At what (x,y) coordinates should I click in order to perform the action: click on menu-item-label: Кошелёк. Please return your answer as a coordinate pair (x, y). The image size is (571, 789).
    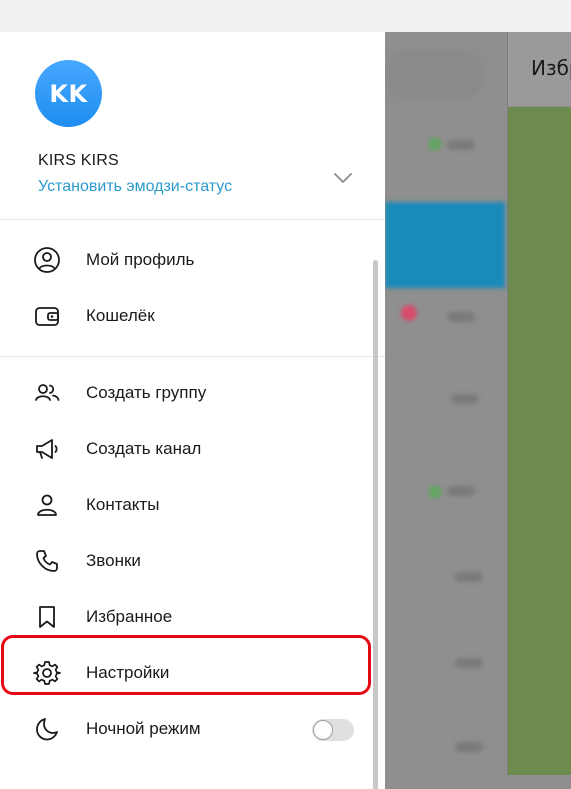
    Looking at the image, I should click on (120, 315).